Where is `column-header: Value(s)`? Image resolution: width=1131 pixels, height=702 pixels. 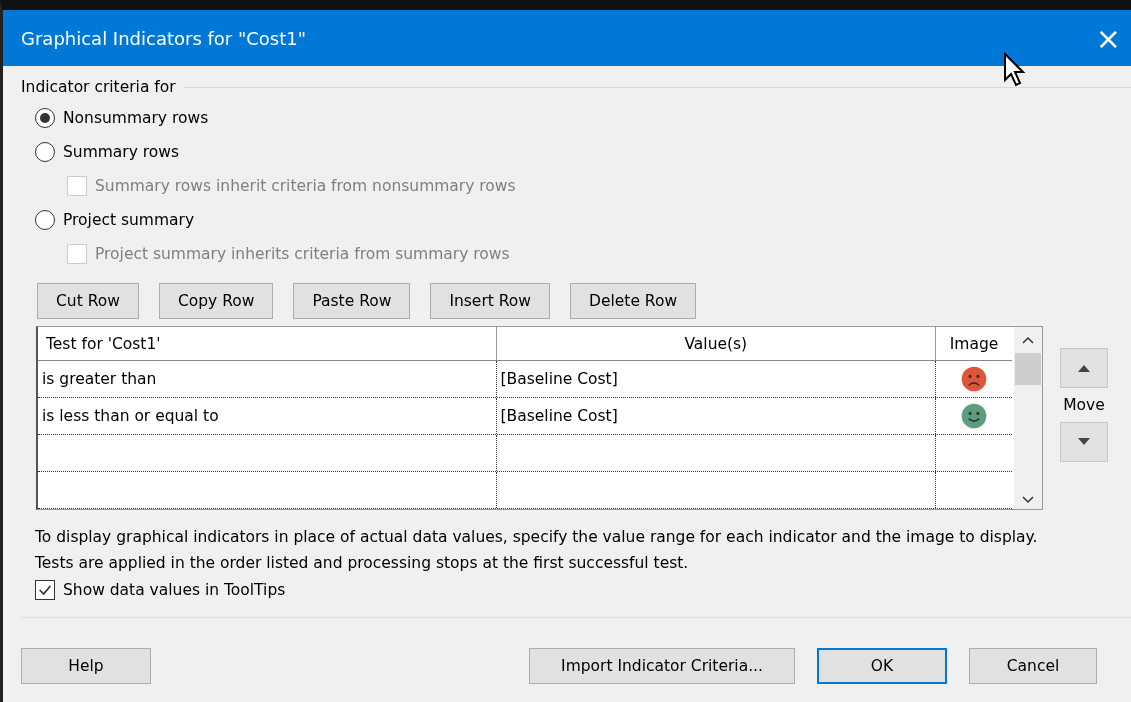 column-header: Value(s) is located at coordinates (716, 343).